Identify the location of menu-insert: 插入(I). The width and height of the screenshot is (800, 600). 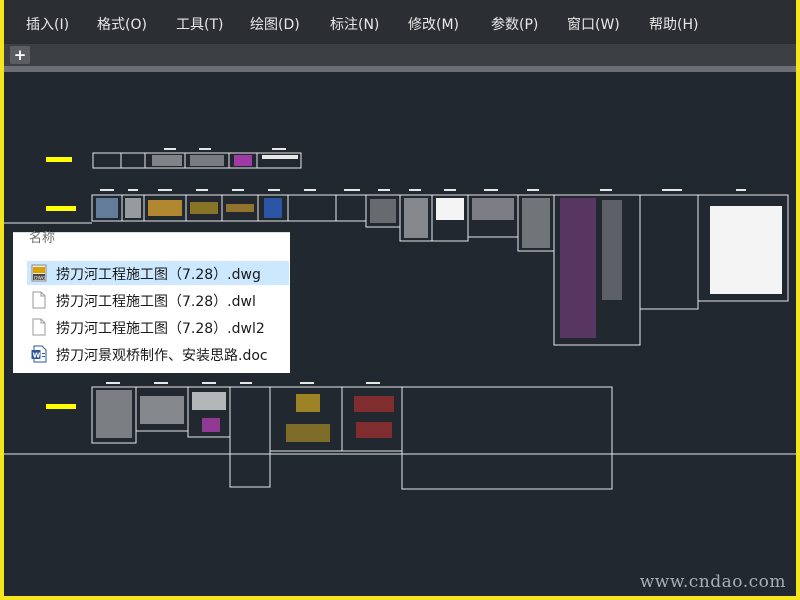
(47, 24).